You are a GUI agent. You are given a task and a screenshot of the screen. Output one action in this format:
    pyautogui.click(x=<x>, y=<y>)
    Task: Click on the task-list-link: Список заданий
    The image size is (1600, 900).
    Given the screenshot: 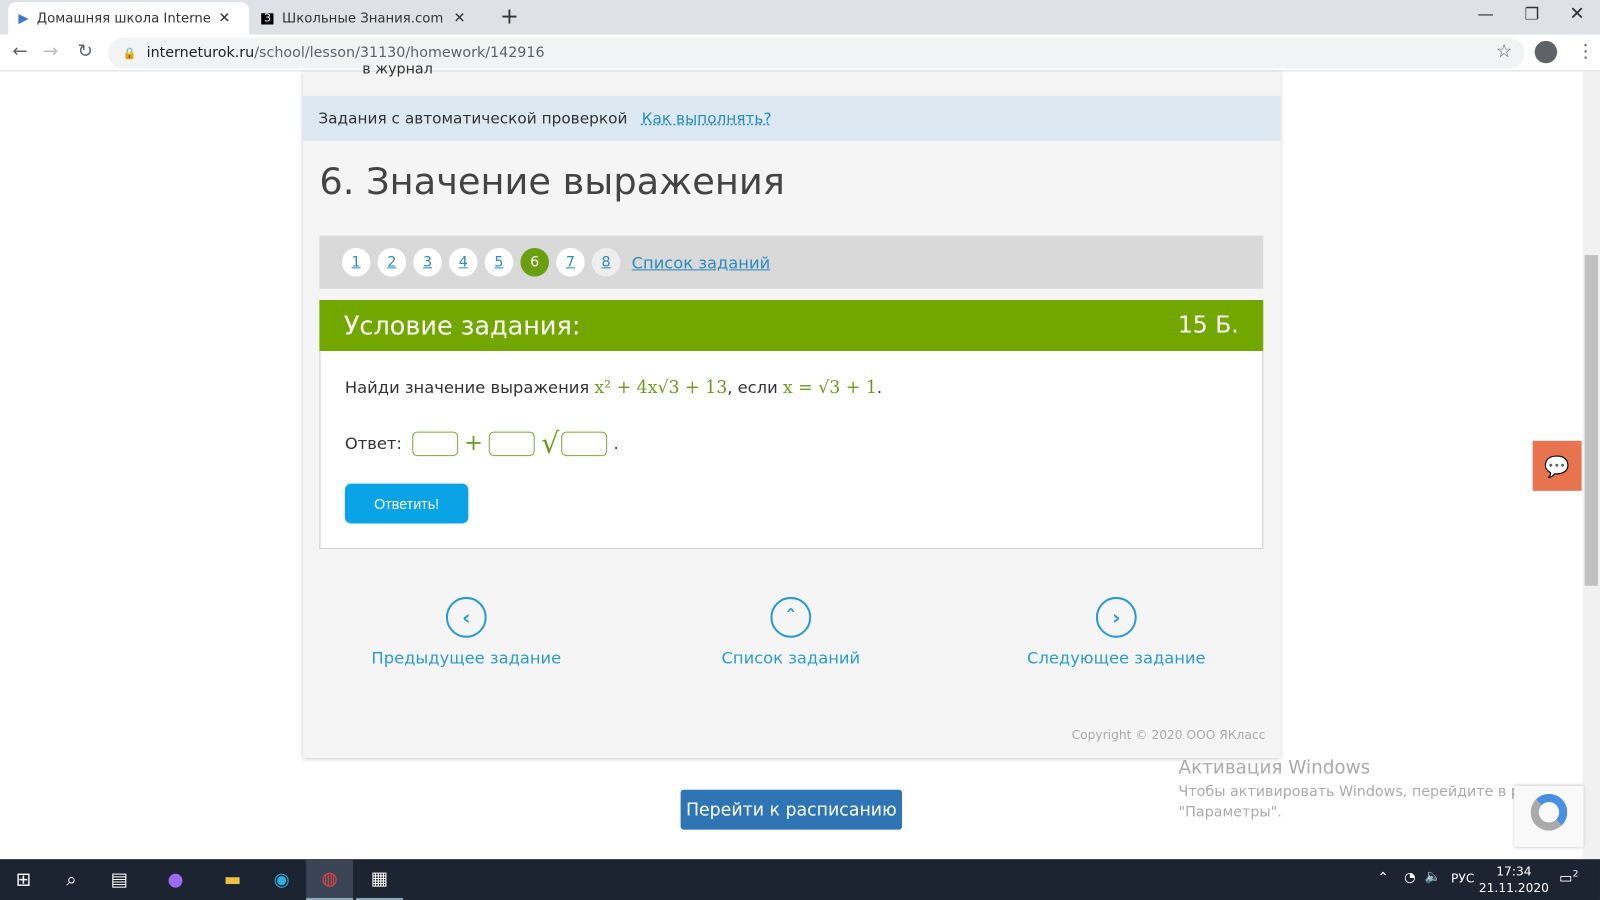 What is the action you would take?
    pyautogui.click(x=701, y=262)
    